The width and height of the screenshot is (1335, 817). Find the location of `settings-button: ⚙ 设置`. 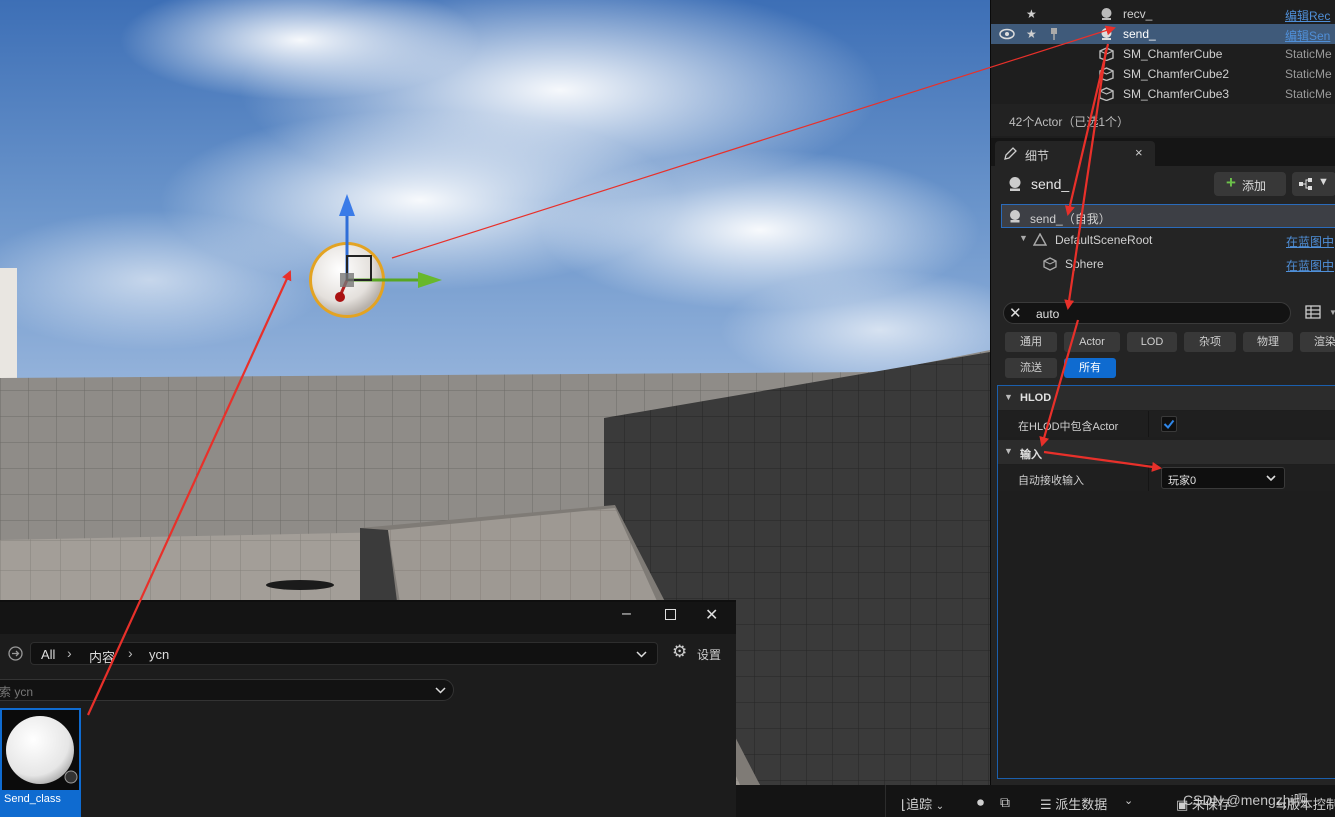

settings-button: ⚙ 设置 is located at coordinates (704, 652).